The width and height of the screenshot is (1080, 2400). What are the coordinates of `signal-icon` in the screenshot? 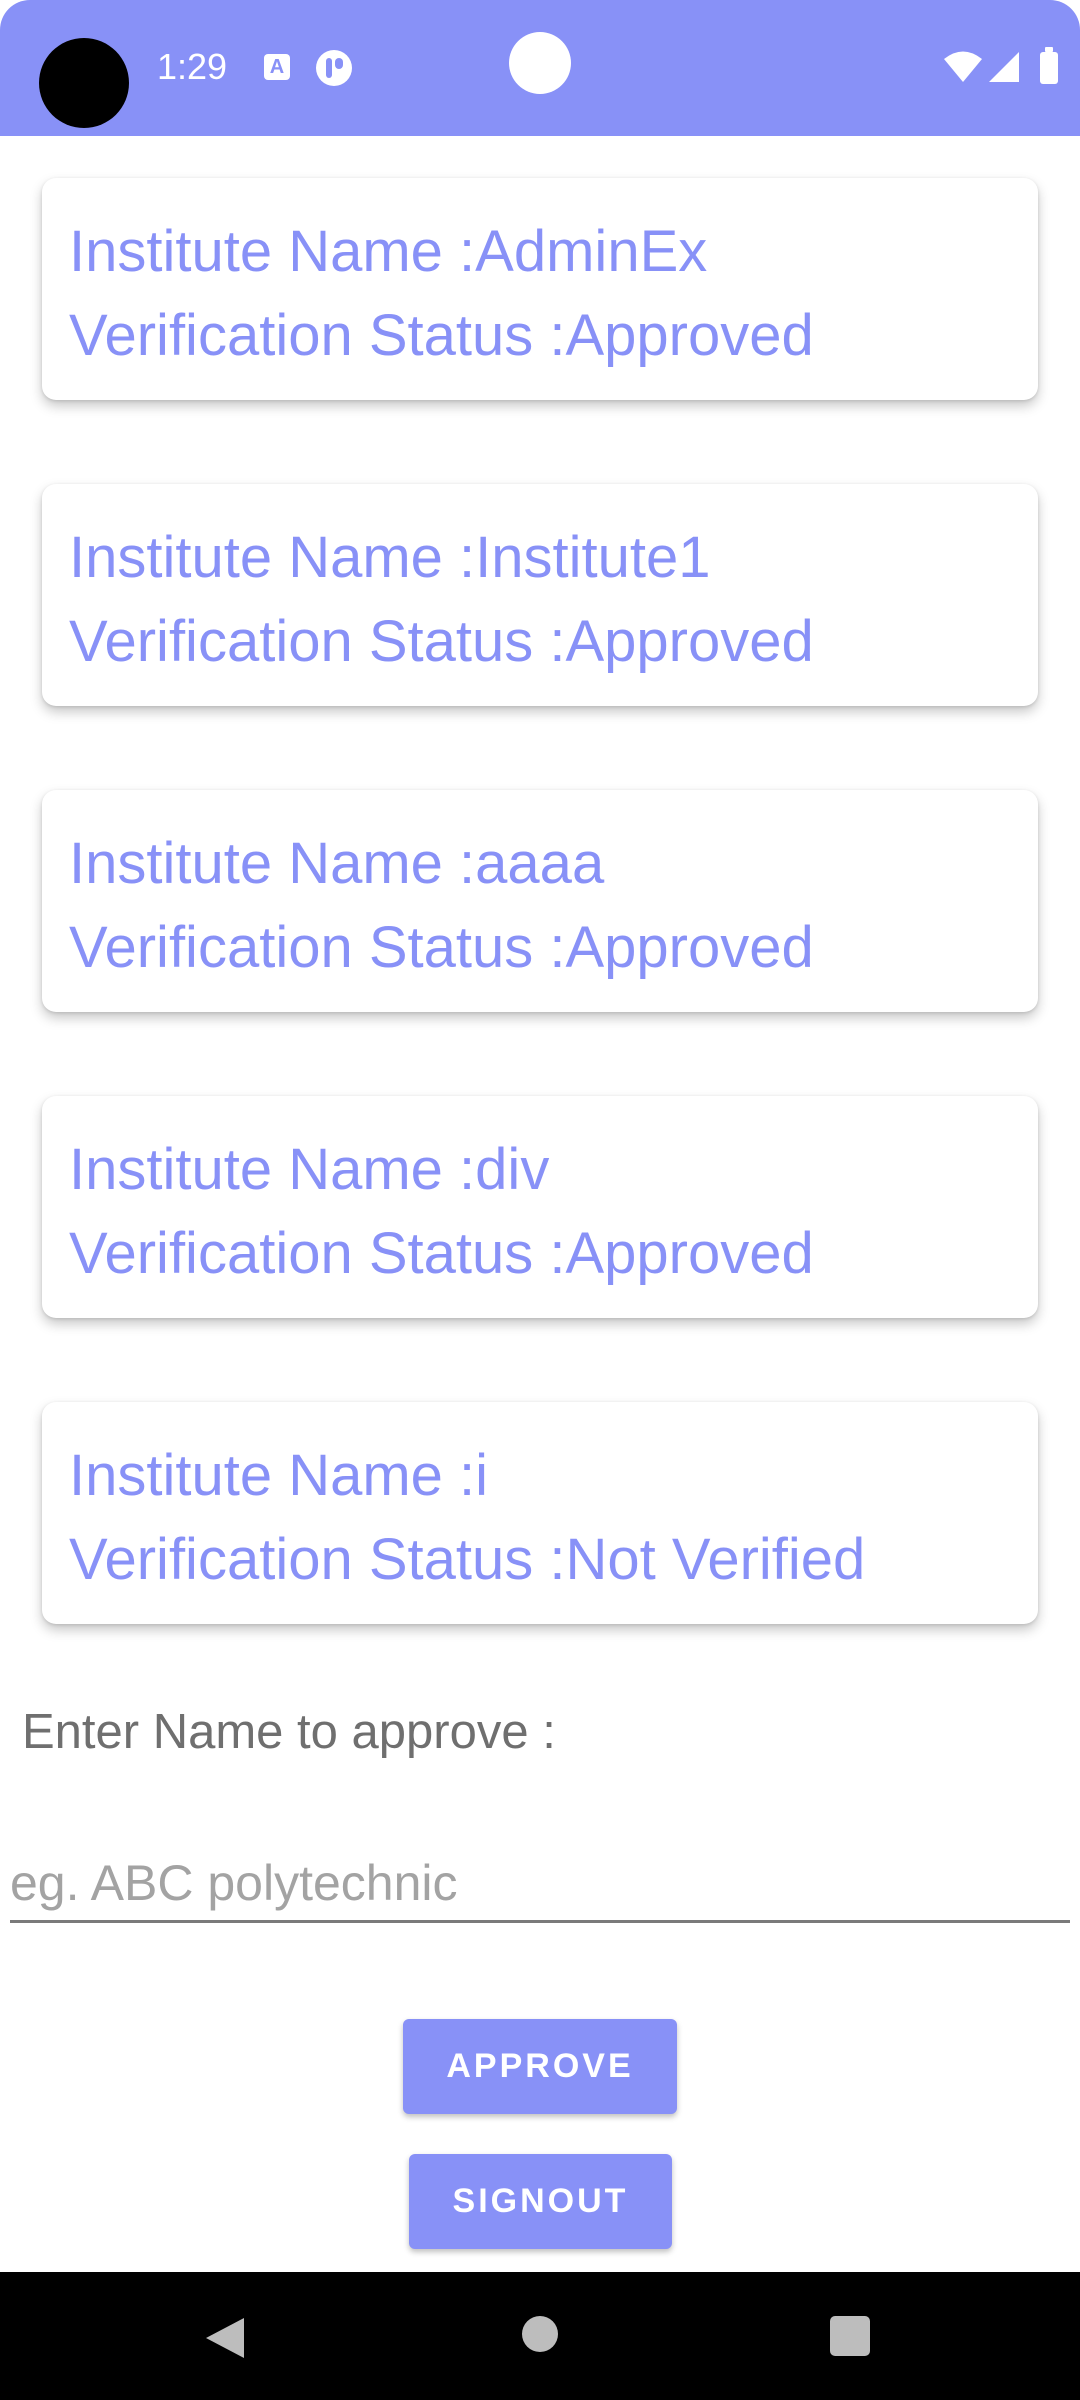 It's located at (1004, 67).